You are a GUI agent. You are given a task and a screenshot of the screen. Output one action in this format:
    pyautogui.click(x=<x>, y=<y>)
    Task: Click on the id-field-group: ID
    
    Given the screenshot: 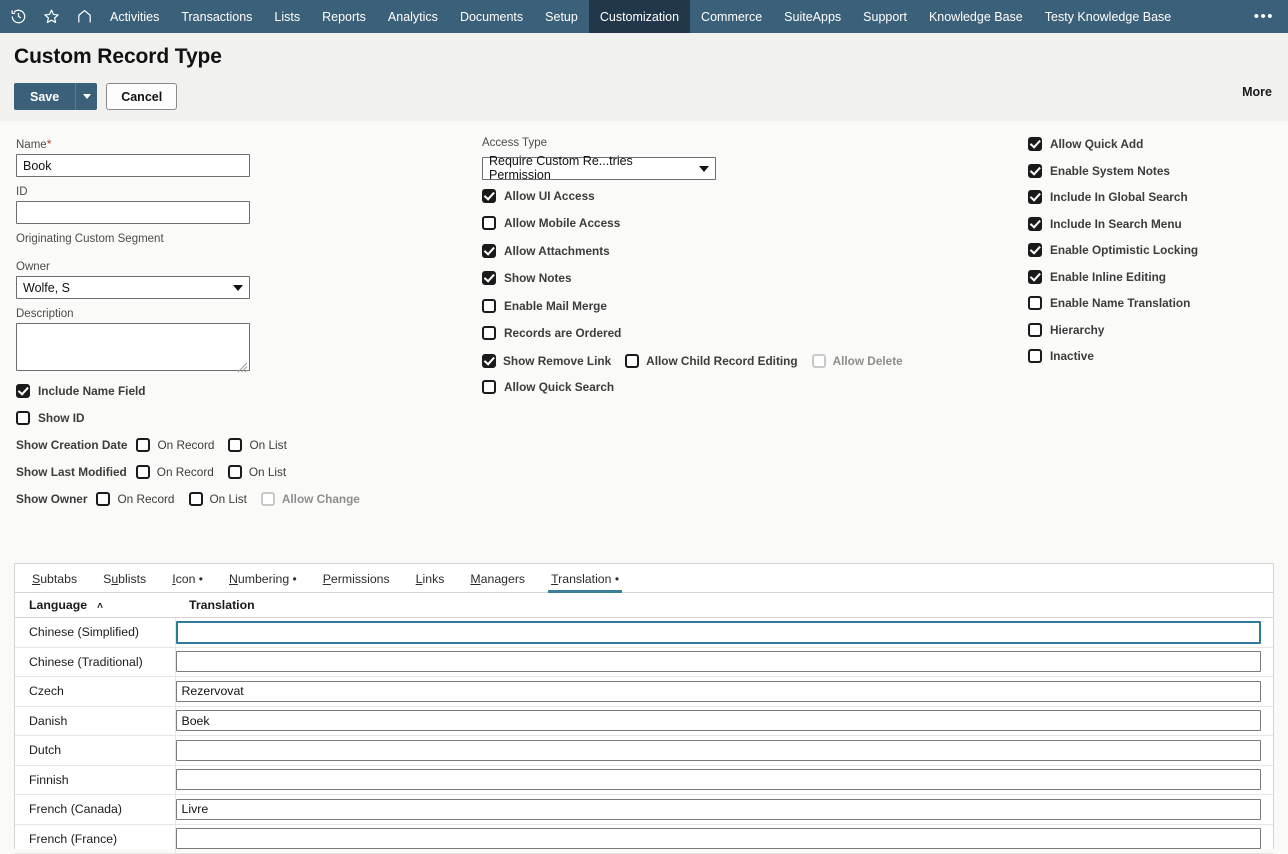 What is the action you would take?
    pyautogui.click(x=241, y=205)
    